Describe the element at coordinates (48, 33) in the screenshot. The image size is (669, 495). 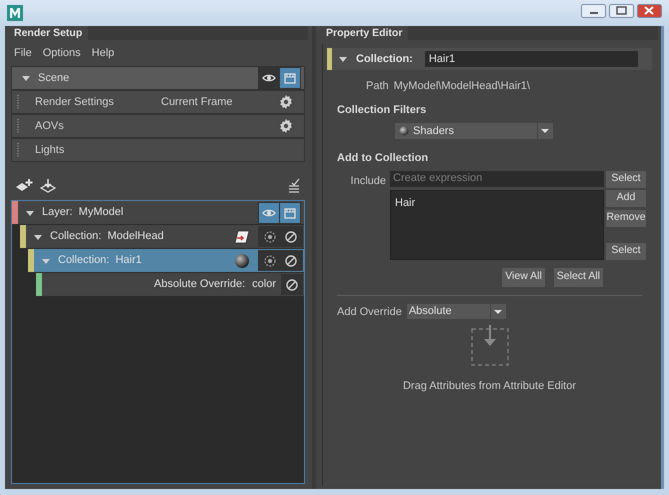
I see `panel-tab: Render Setup` at that location.